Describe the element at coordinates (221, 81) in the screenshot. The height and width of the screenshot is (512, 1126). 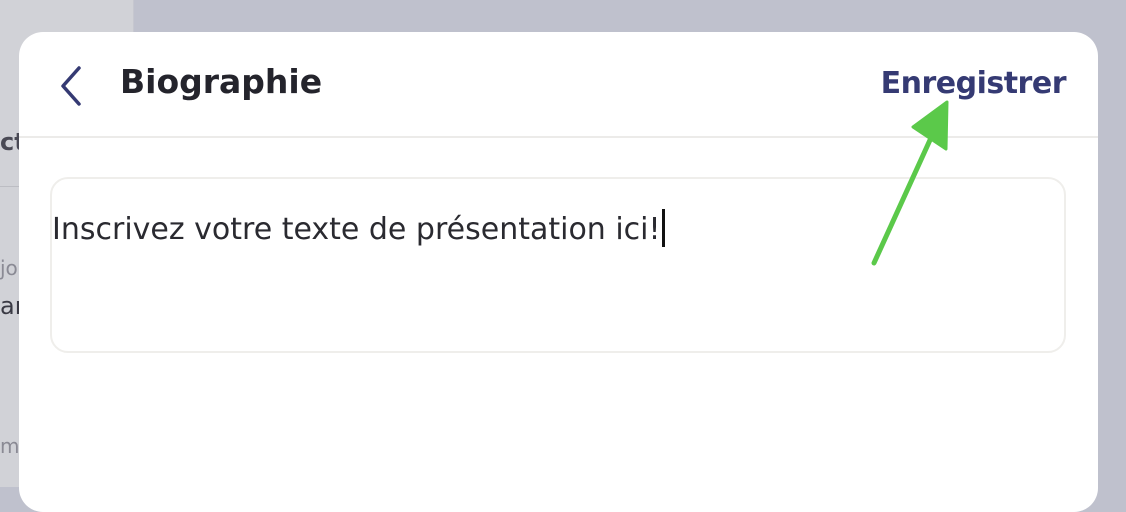
I see `page-title: Biographie` at that location.